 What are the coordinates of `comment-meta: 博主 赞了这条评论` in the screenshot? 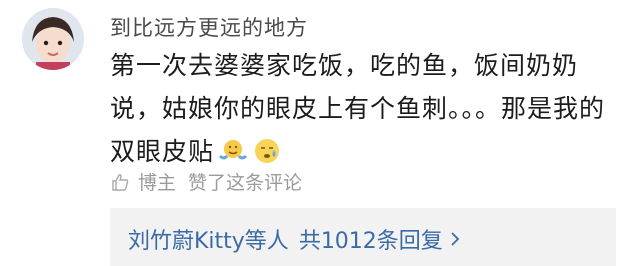 It's located at (206, 181).